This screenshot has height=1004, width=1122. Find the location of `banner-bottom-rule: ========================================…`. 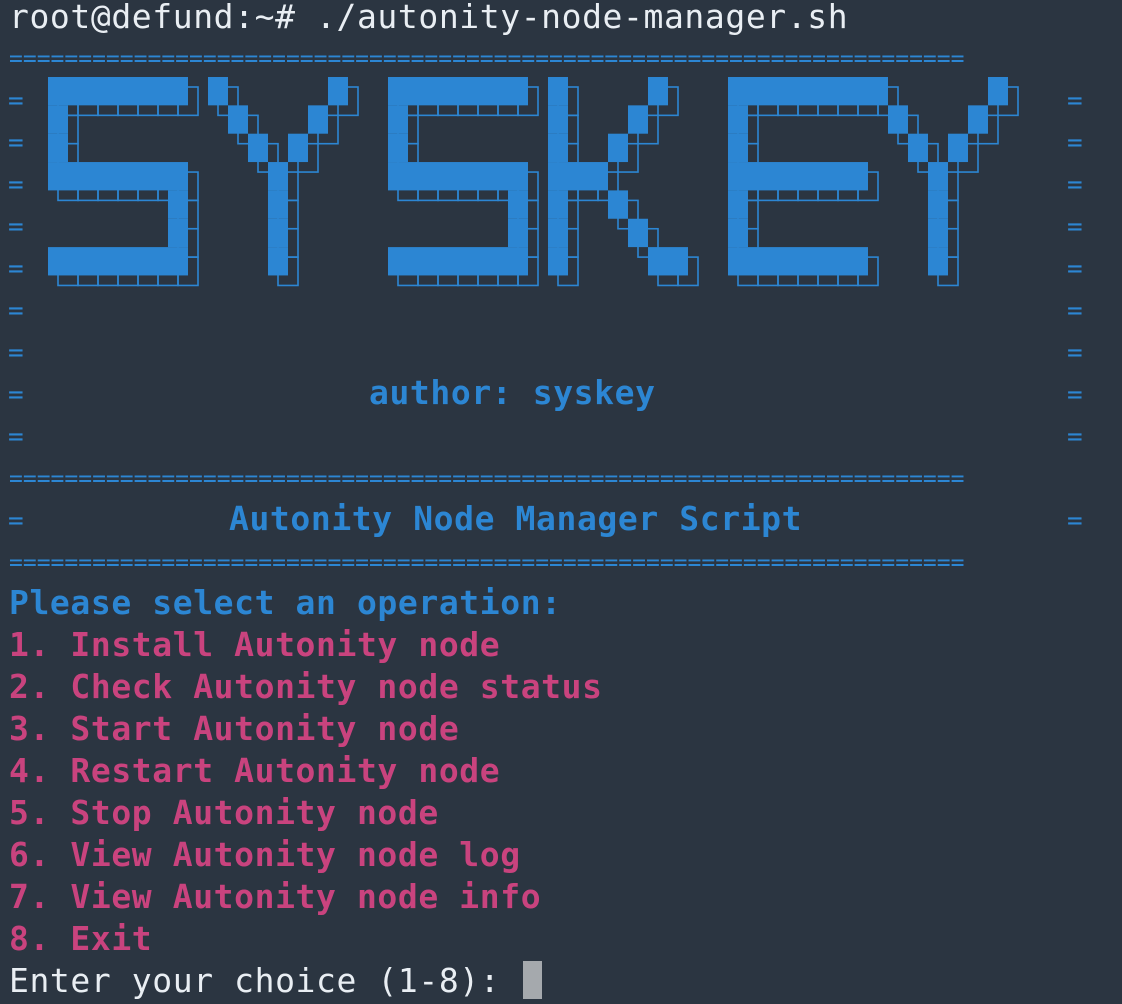

banner-bottom-rule: ========================================… is located at coordinates (487, 563).